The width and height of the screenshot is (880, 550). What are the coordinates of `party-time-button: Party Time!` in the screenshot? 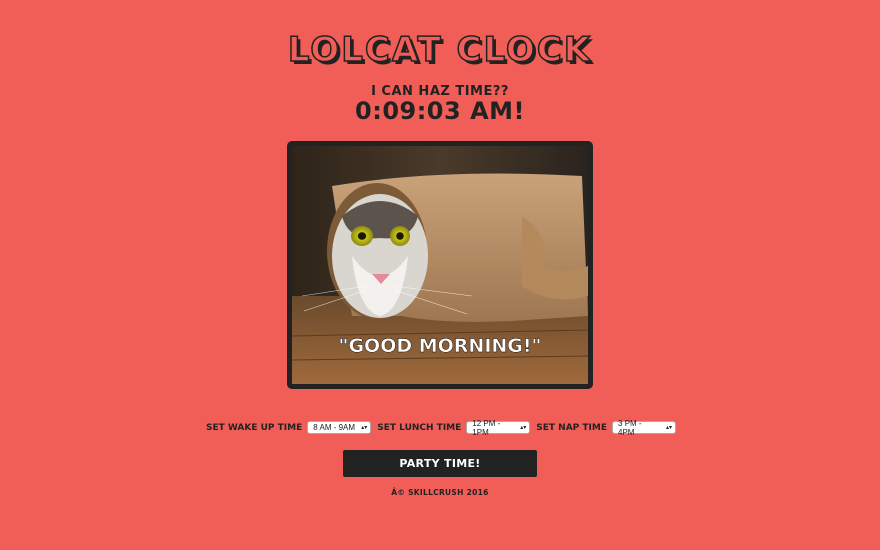 It's located at (440, 463).